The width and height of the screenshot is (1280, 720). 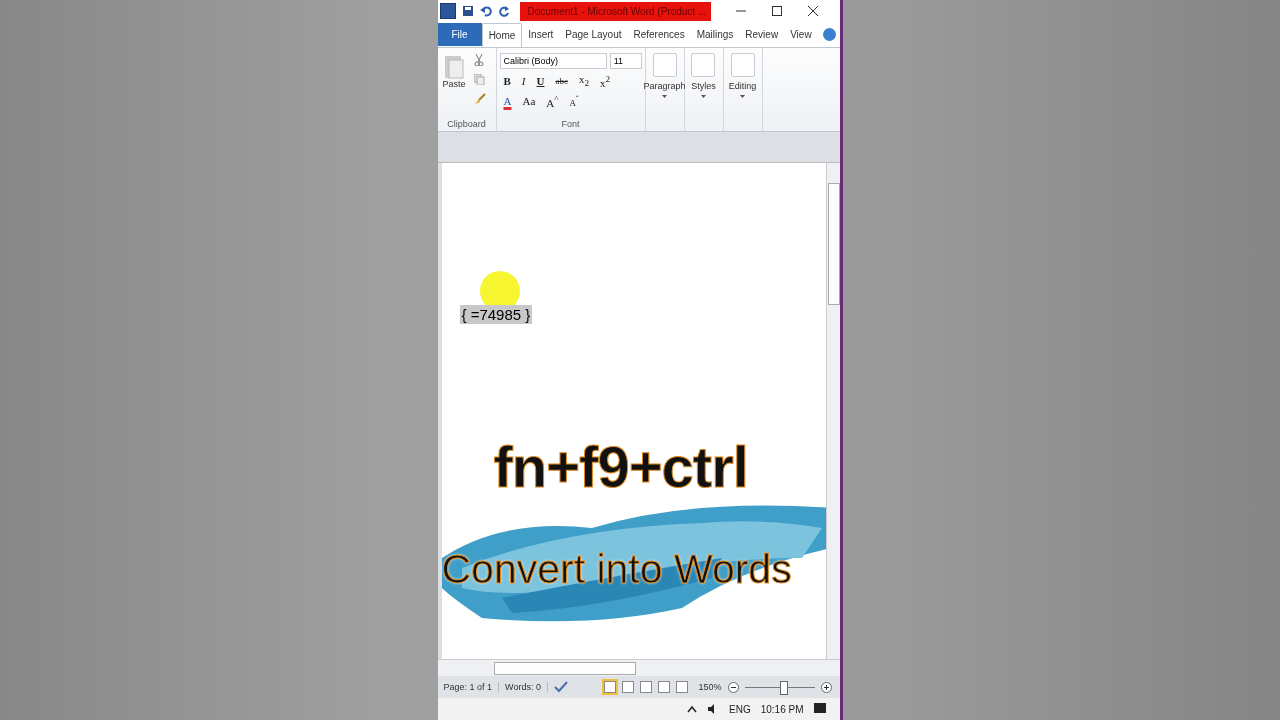 I want to click on page-count: Page: 1 of 1, so click(x=471, y=687).